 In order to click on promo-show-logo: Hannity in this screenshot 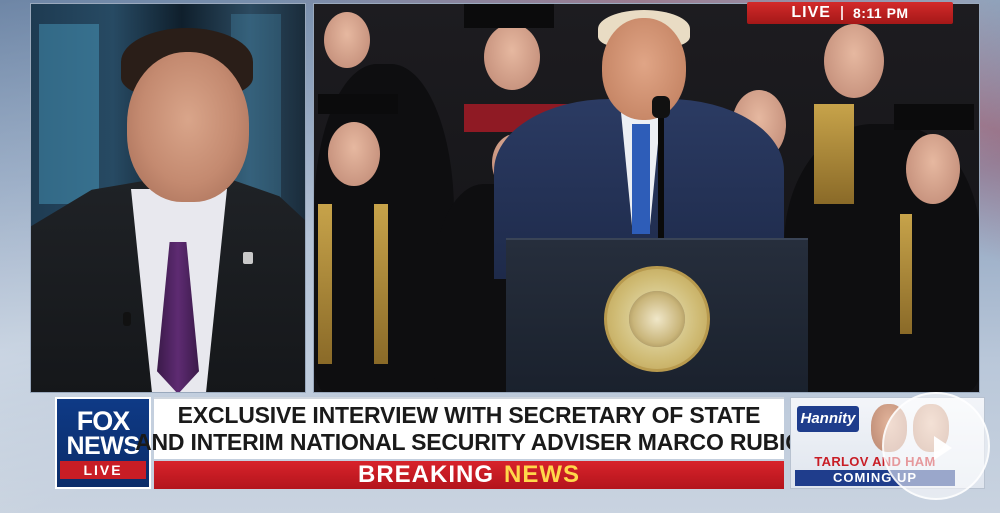, I will do `click(828, 419)`.